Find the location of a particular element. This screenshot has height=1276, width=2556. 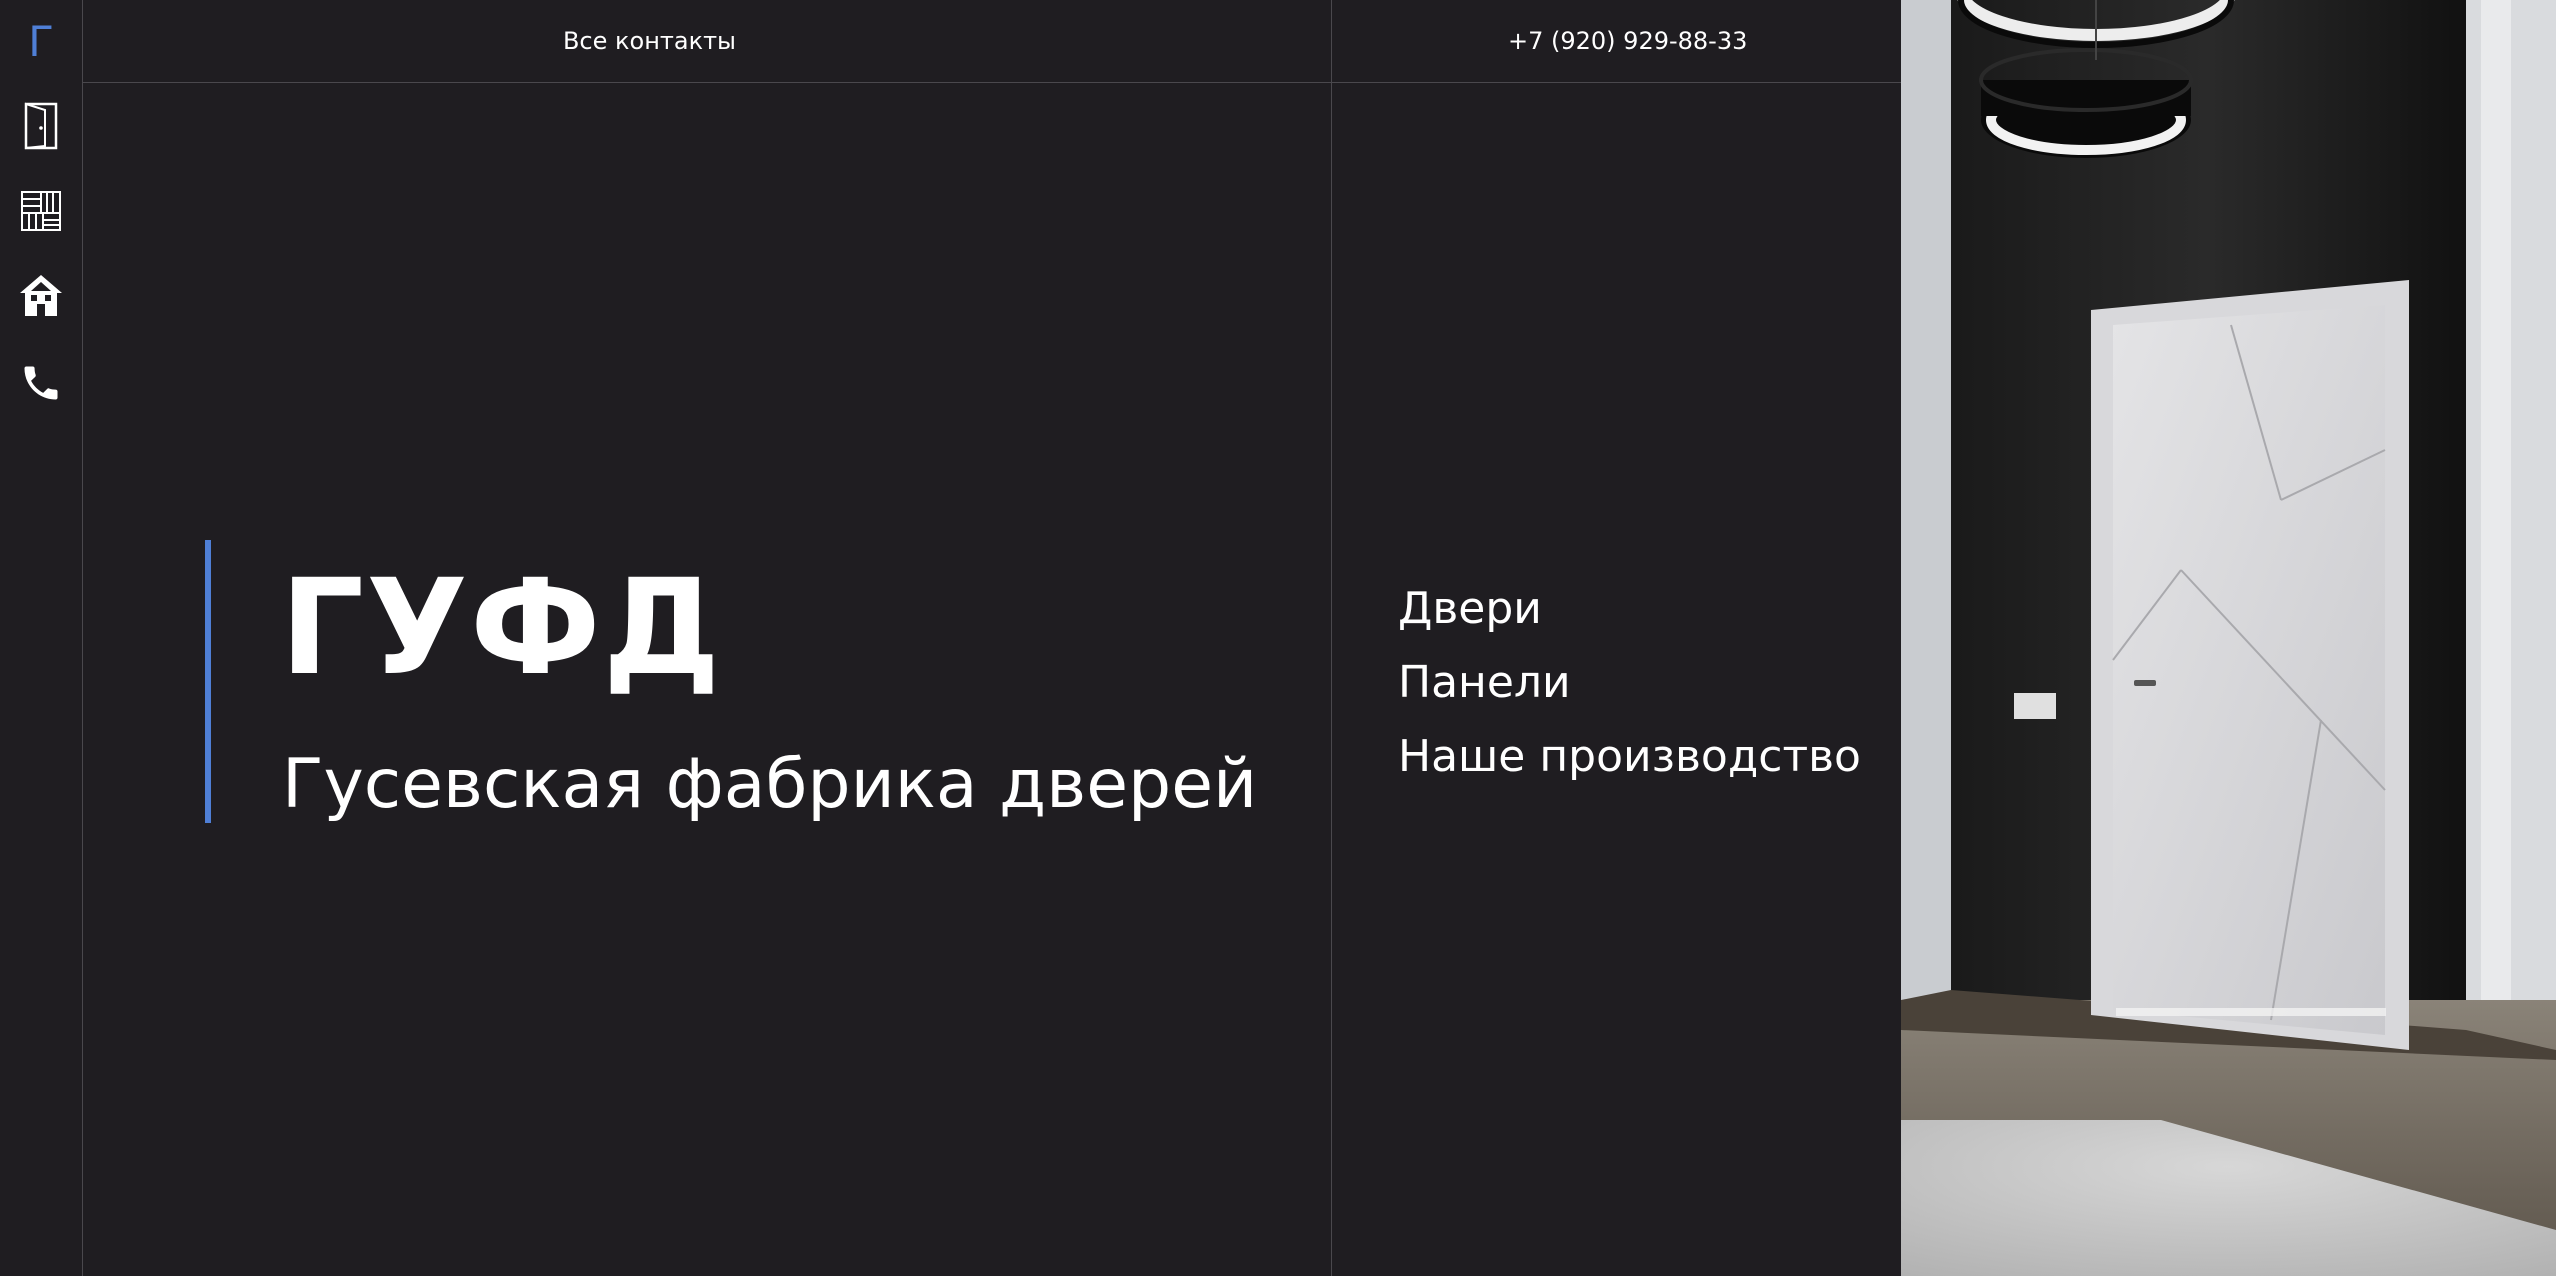

top-bar: Все контакты +7 (920) 929-88-33 is located at coordinates (992, 41).